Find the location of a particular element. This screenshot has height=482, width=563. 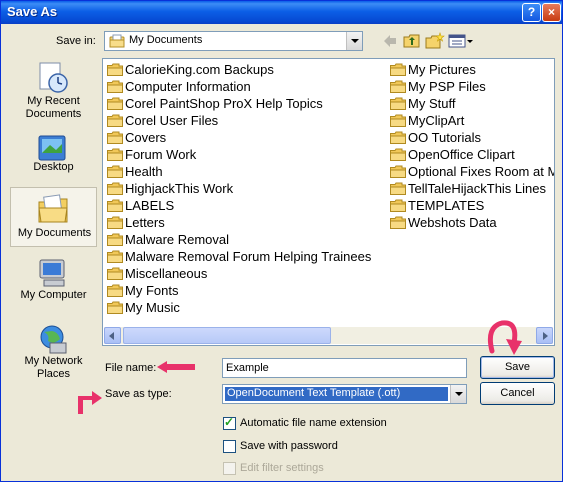

title-bar: Save As ? × is located at coordinates (281, 12).